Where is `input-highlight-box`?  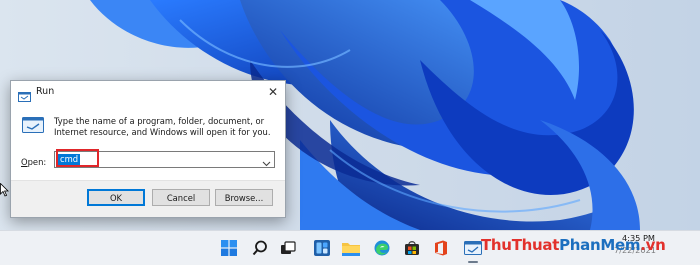
input-highlight-box is located at coordinates (77, 158).